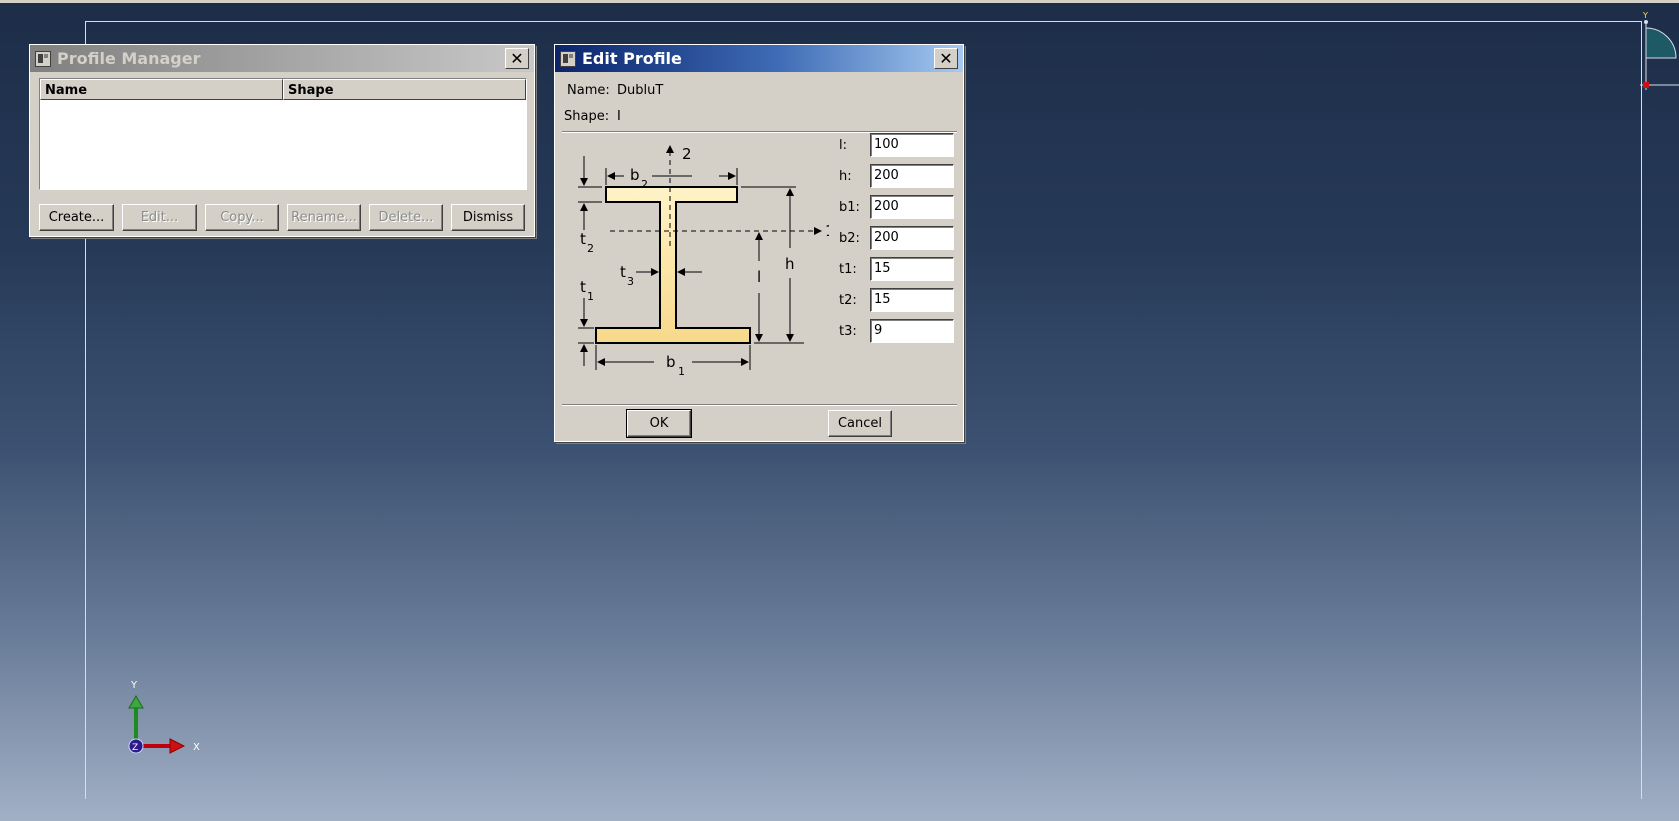 This screenshot has height=821, width=1679. What do you see at coordinates (1645, 16) in the screenshot?
I see `view-y-label: Y` at bounding box center [1645, 16].